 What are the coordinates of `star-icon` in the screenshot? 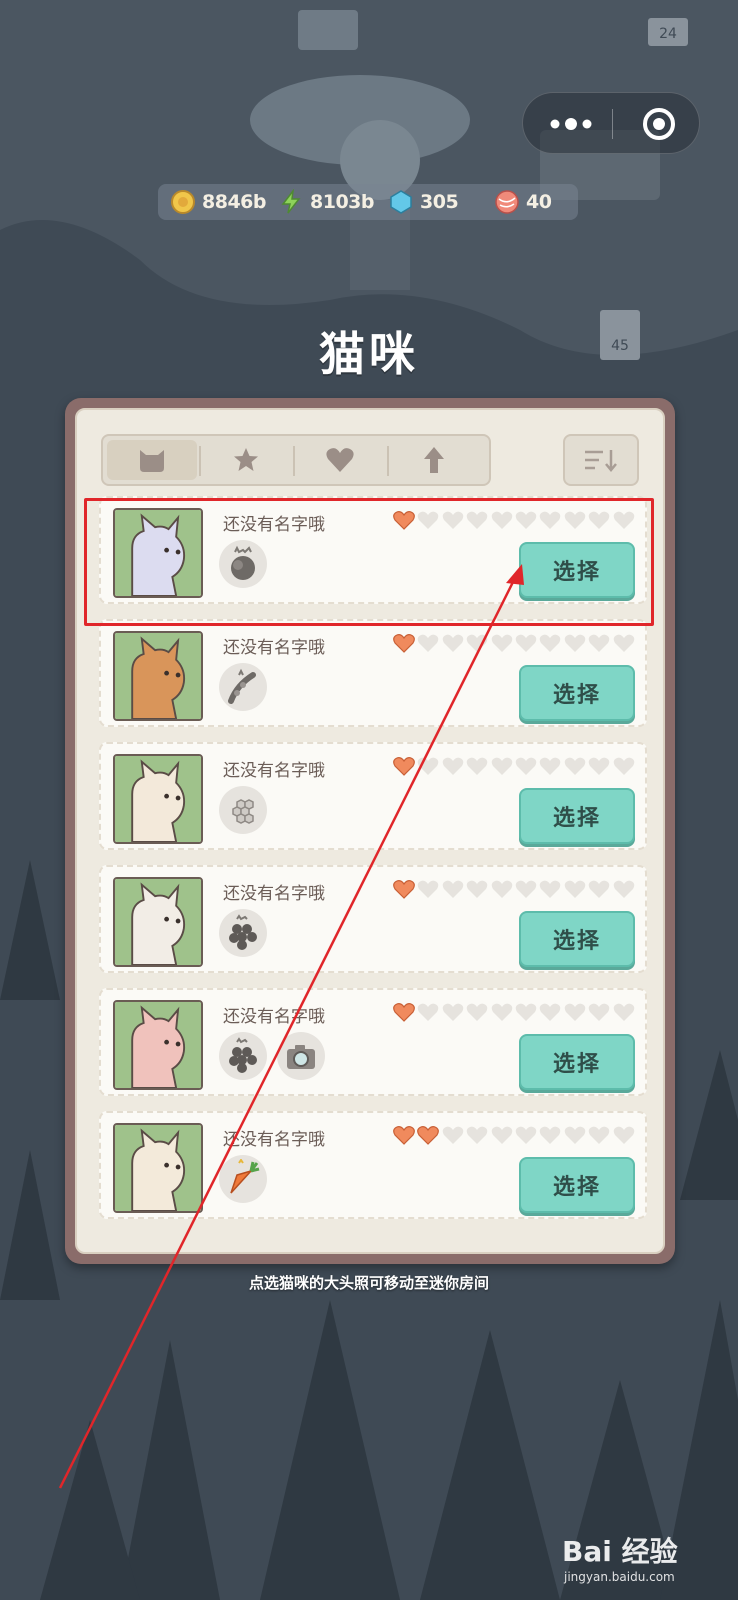 It's located at (246, 459).